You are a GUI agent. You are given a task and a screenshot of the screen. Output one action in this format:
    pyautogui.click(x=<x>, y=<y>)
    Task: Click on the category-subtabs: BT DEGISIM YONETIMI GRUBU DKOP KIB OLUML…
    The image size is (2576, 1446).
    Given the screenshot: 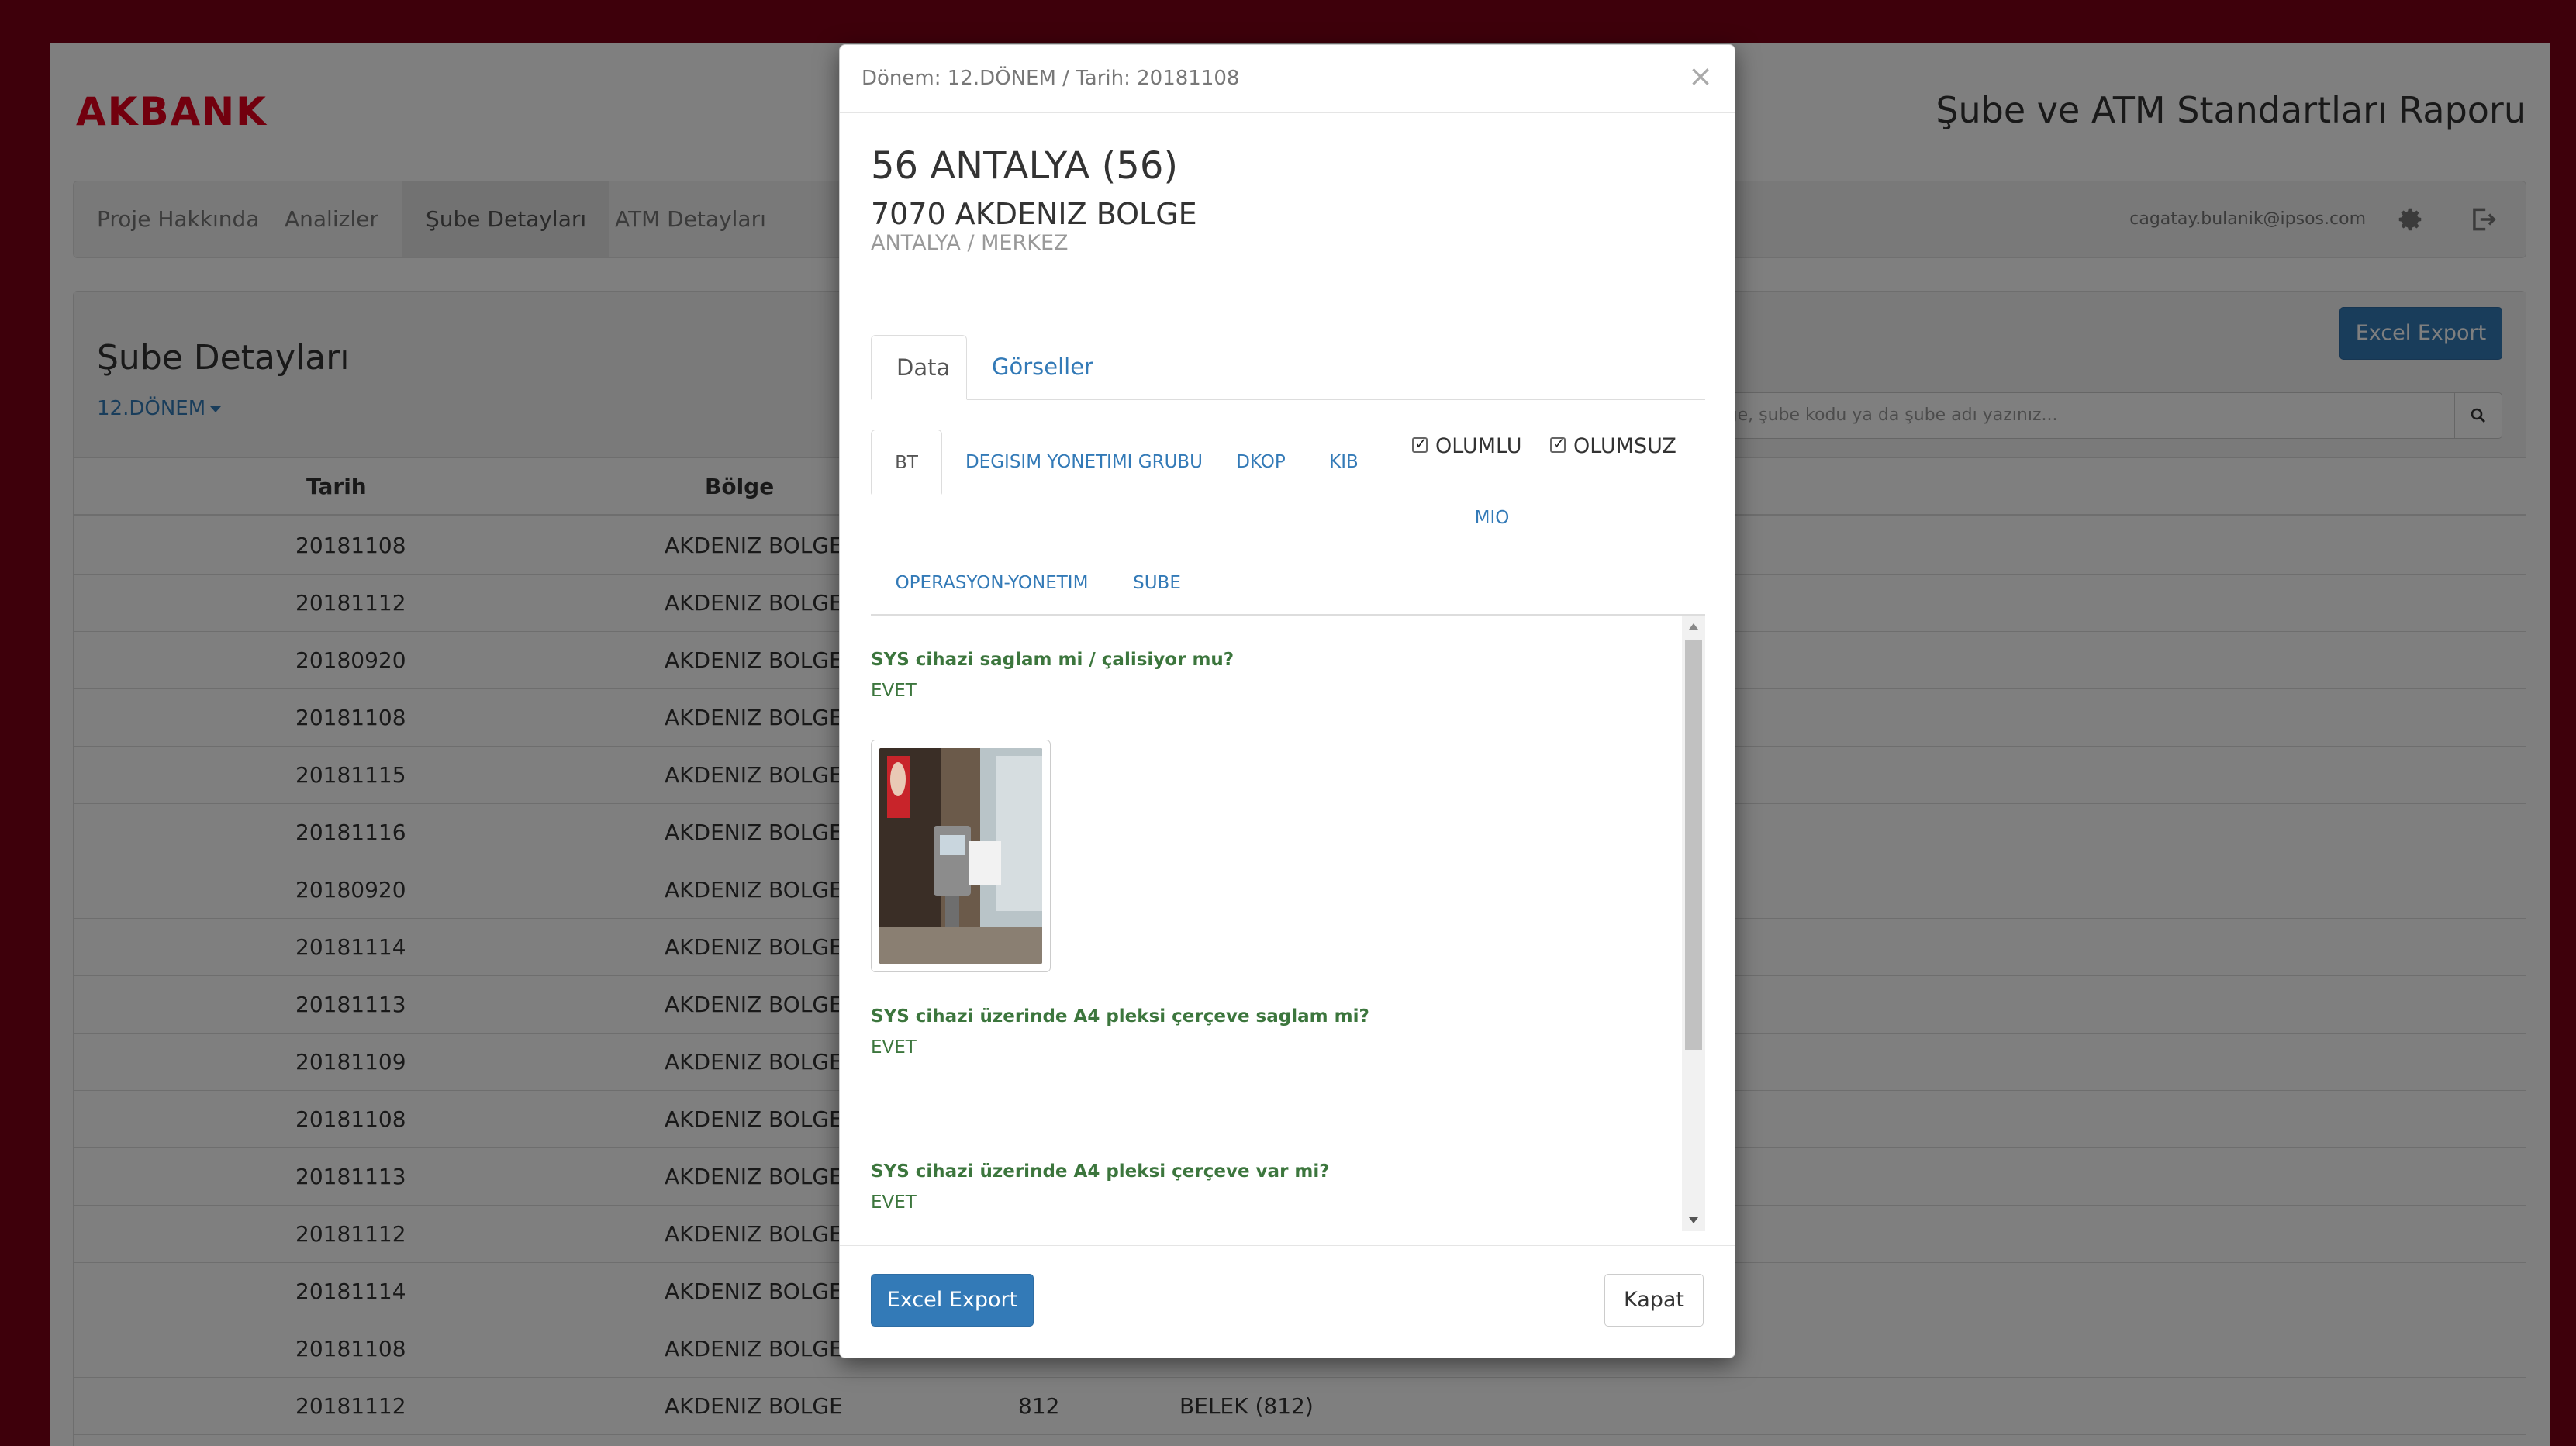 What is the action you would take?
    pyautogui.click(x=1288, y=523)
    